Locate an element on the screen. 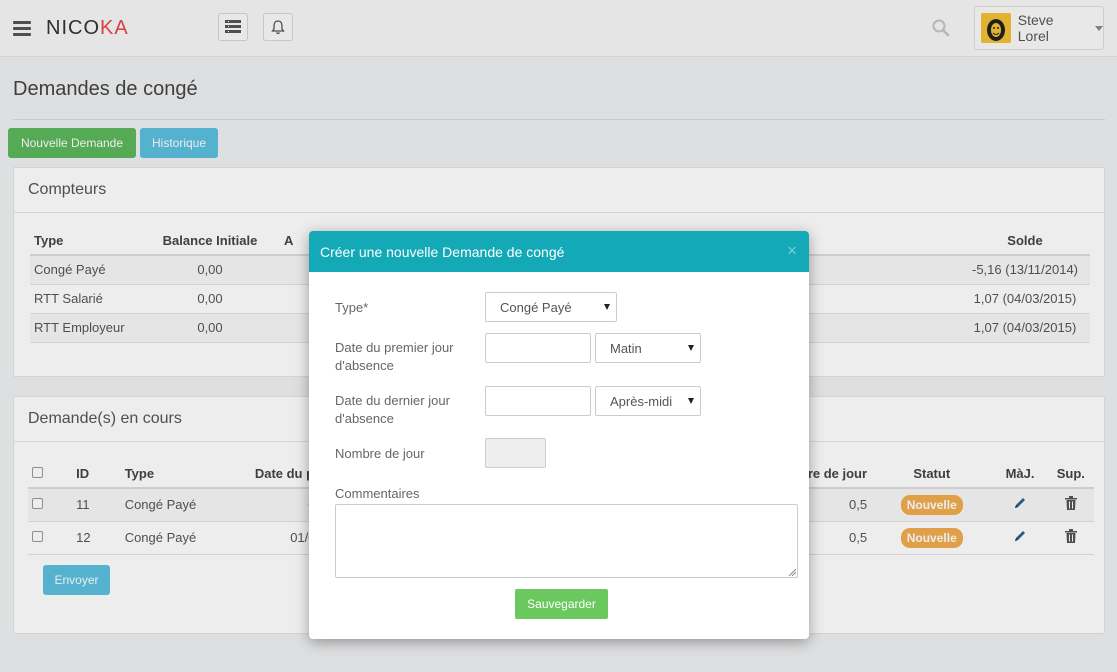 This screenshot has width=1117, height=672. last-day-period-select: Après-midi is located at coordinates (648, 401).